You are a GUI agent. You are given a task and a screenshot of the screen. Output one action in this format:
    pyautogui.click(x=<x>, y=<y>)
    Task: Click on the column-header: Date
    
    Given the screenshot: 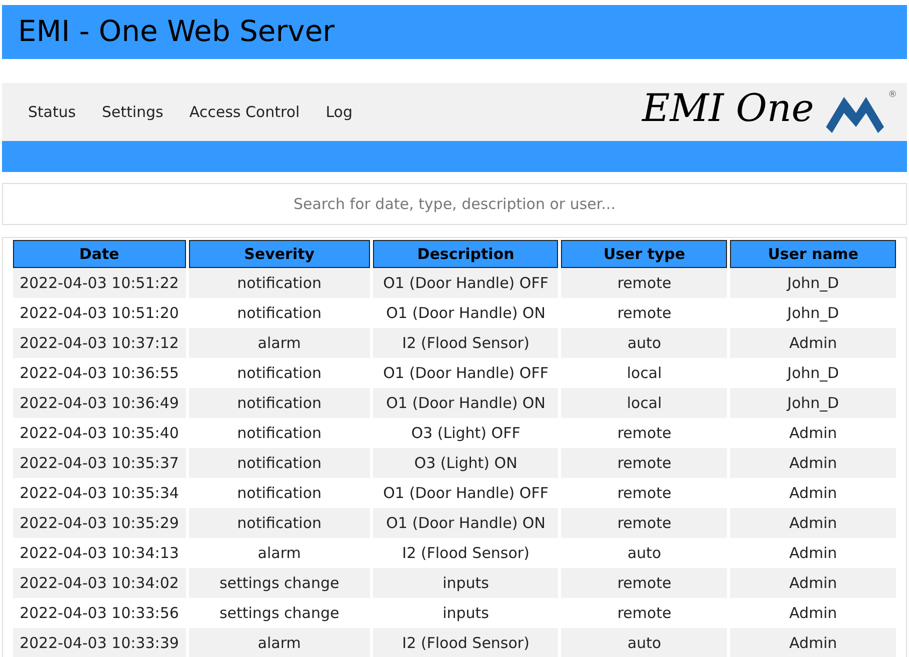 What is the action you would take?
    pyautogui.click(x=99, y=254)
    